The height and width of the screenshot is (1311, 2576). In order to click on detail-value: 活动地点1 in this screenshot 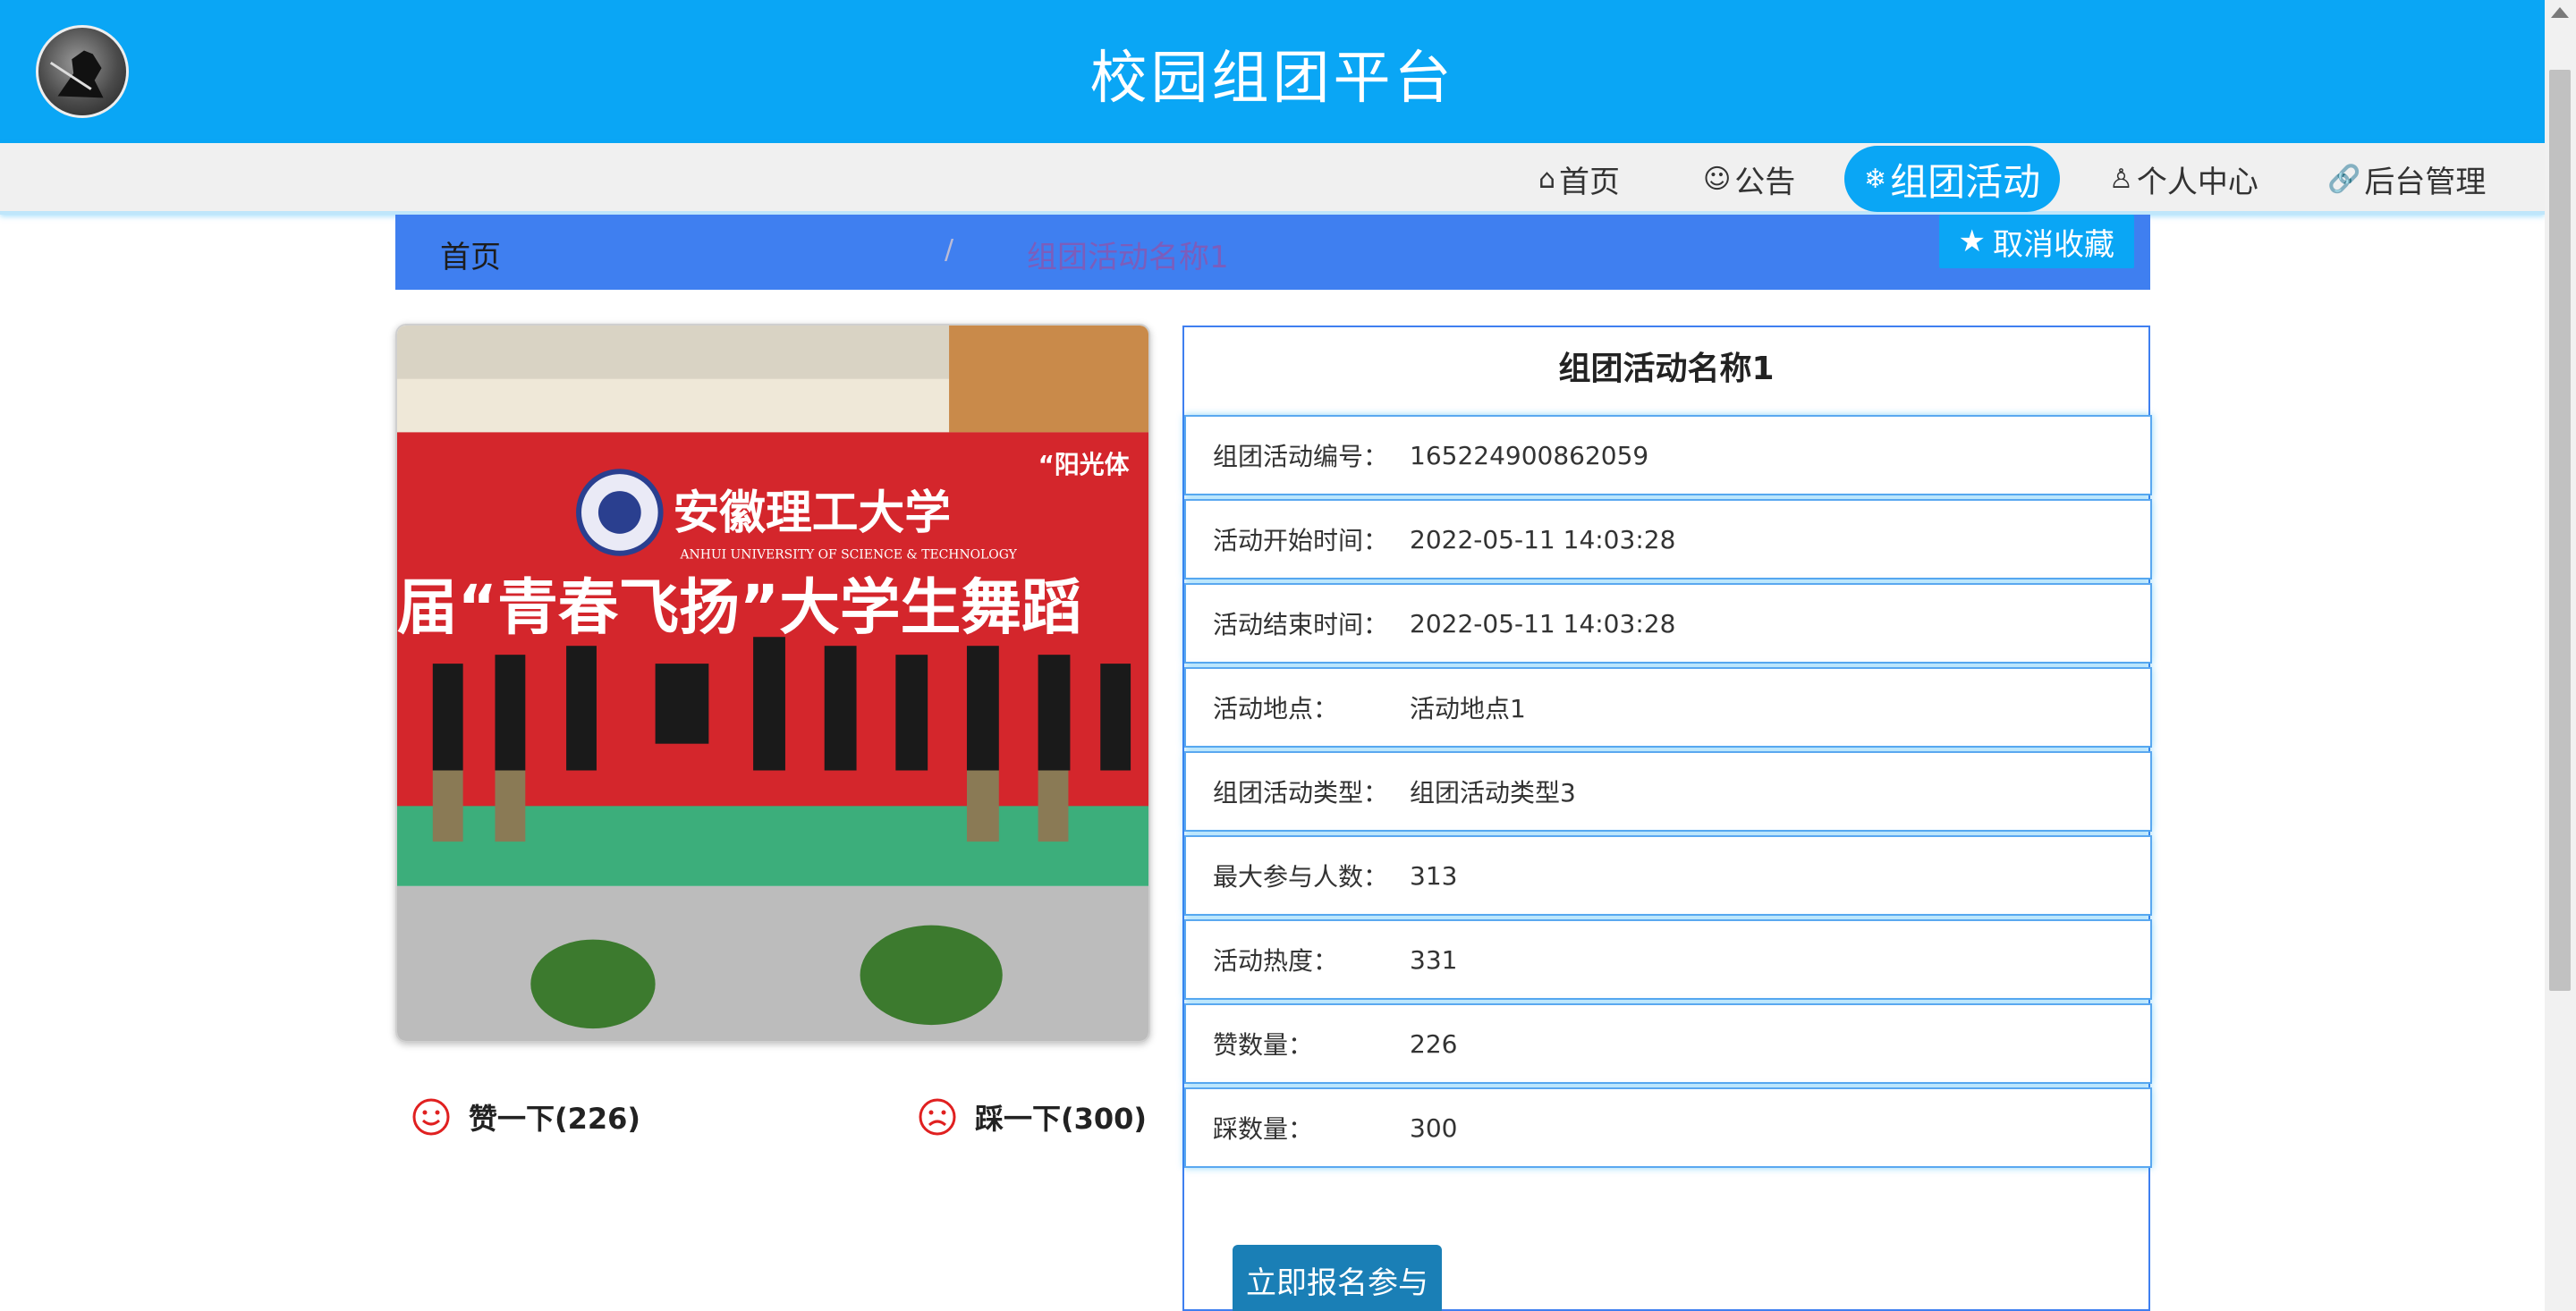, I will do `click(1468, 708)`.